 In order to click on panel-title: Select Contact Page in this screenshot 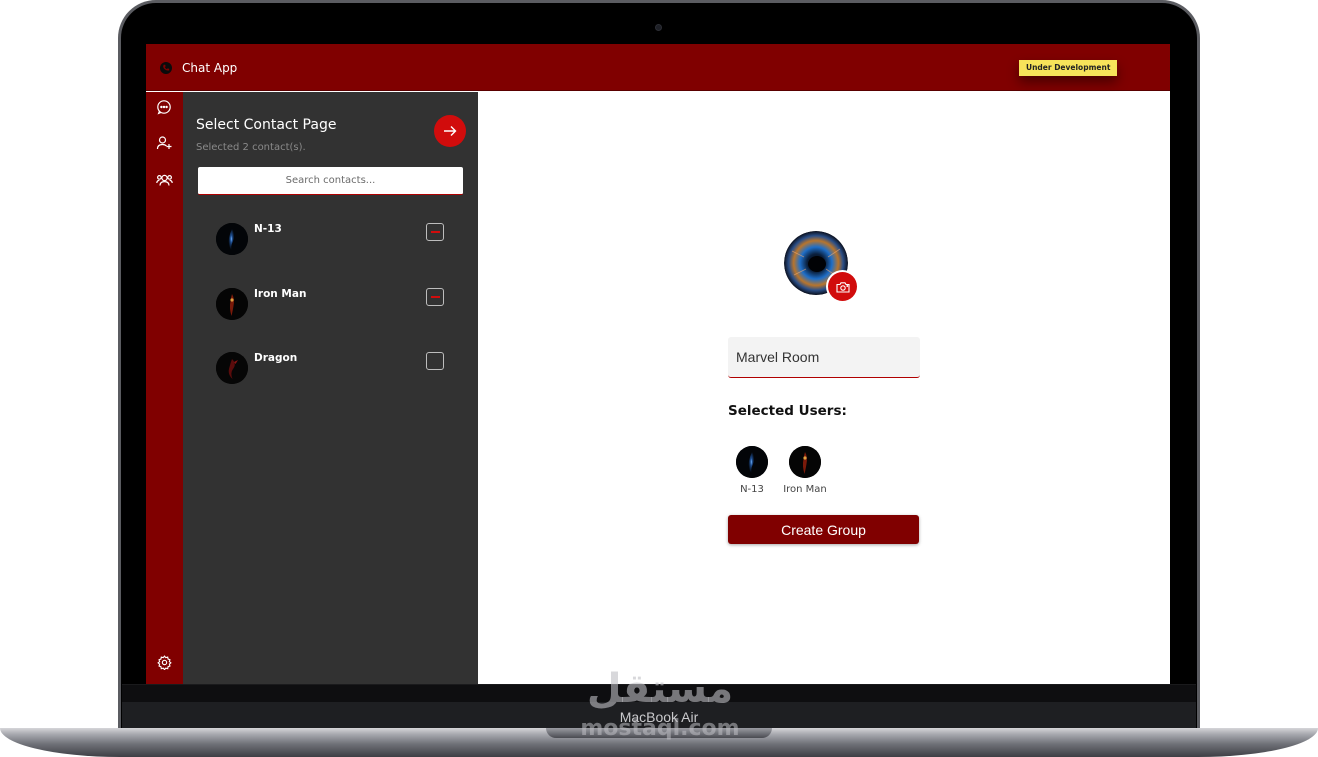, I will do `click(266, 125)`.